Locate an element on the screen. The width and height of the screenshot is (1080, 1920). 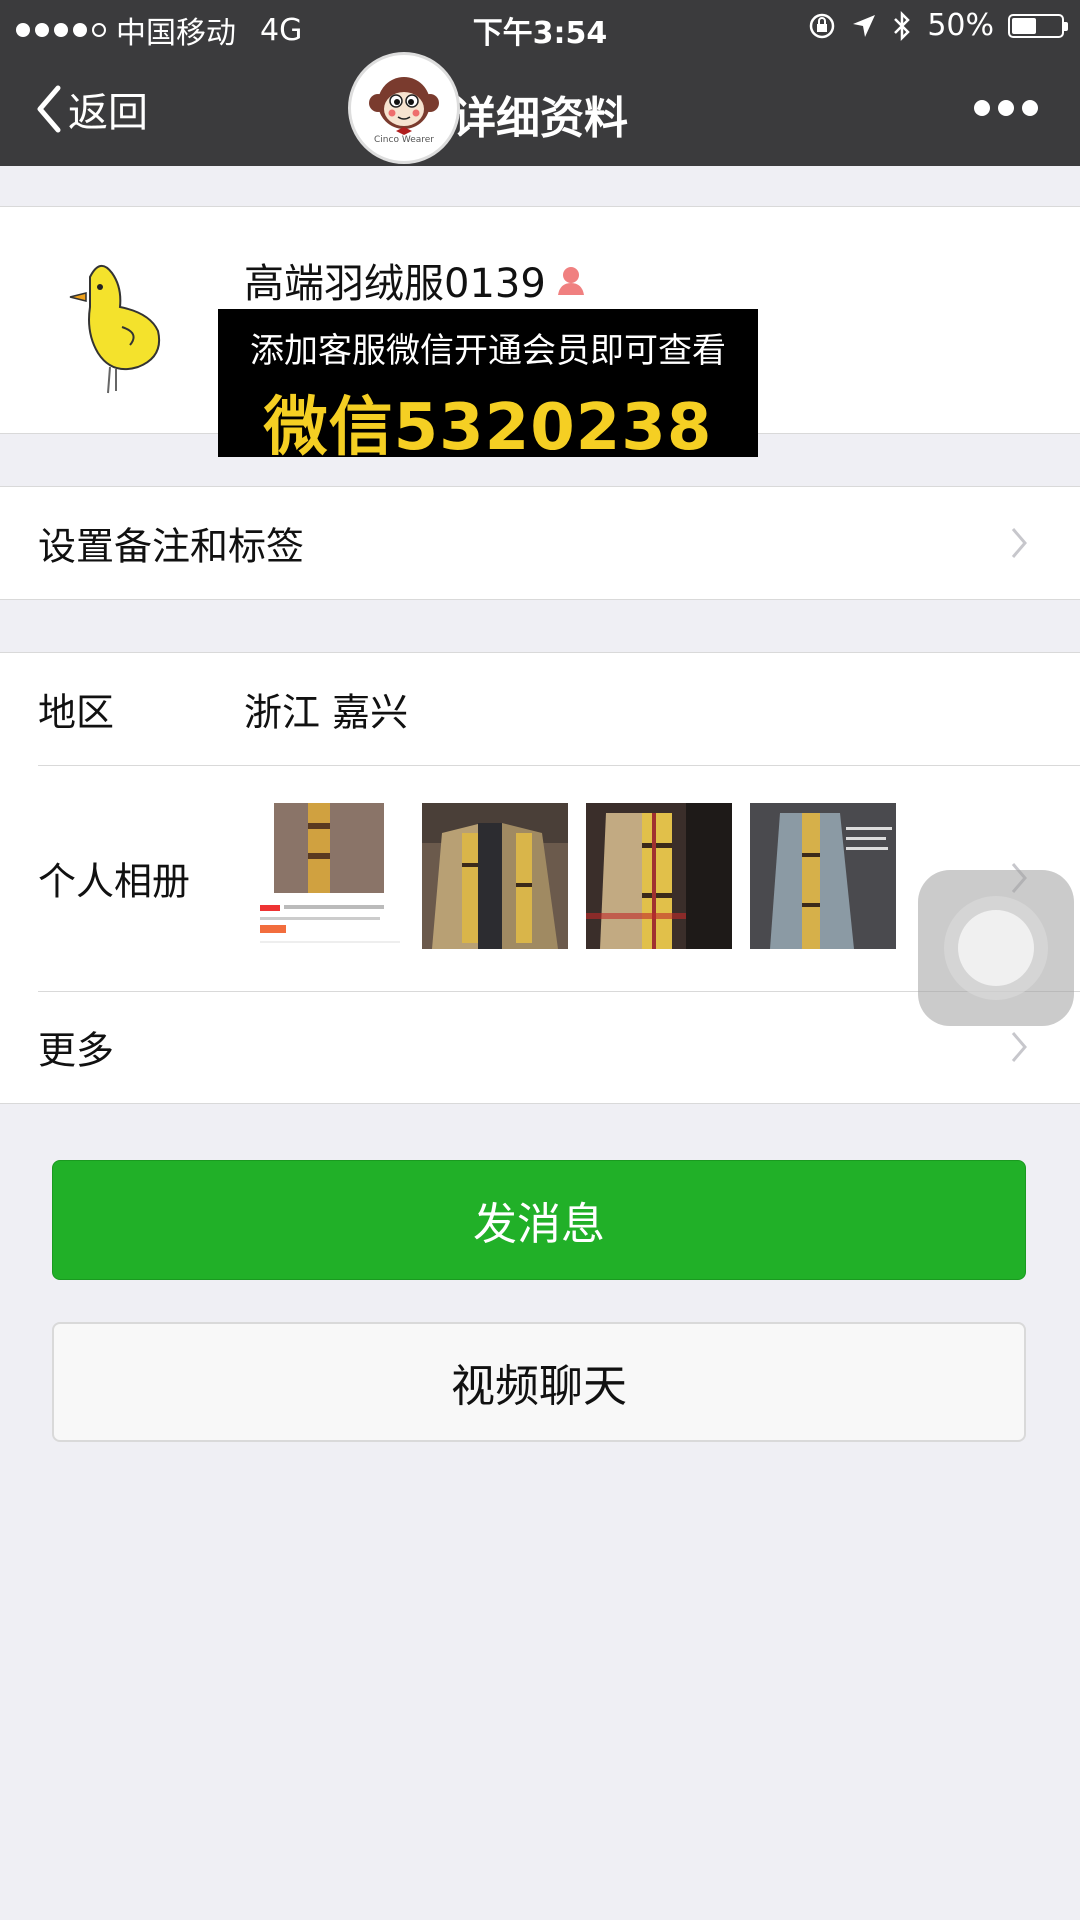
logo-caption: Cinco Wearer is located at coordinates (404, 140).